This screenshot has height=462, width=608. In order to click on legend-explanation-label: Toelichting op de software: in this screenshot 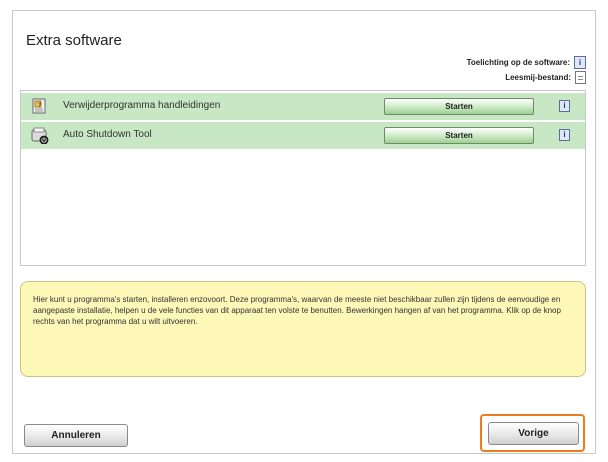, I will do `click(518, 62)`.